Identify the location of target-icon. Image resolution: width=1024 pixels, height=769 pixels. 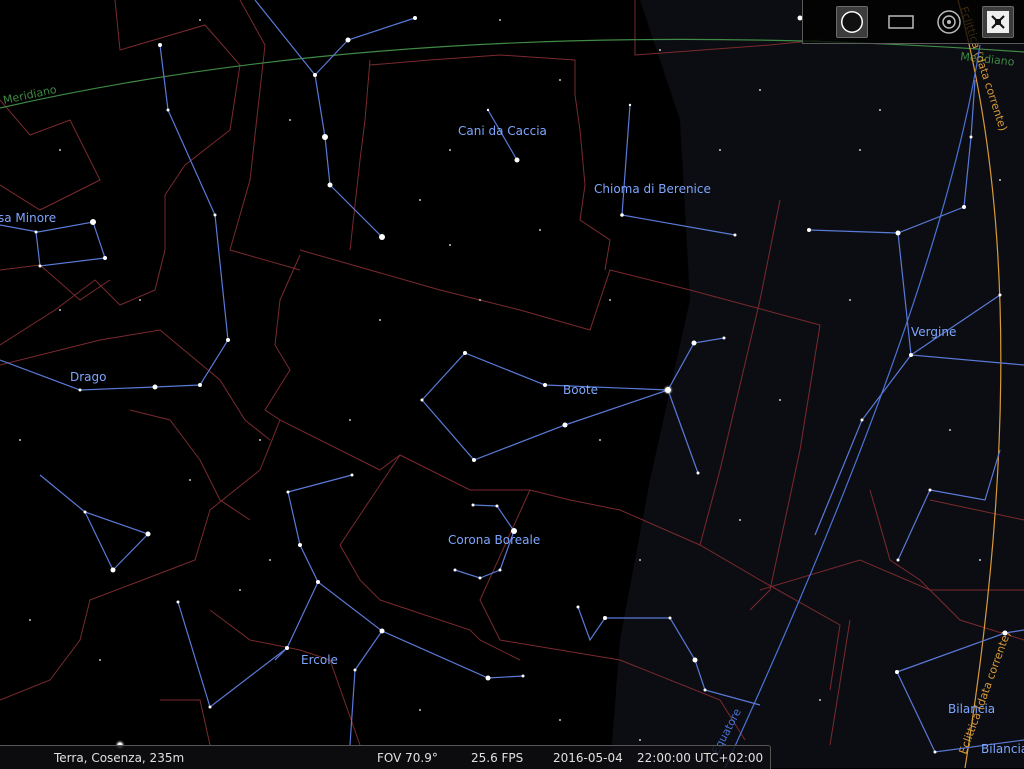
(949, 21).